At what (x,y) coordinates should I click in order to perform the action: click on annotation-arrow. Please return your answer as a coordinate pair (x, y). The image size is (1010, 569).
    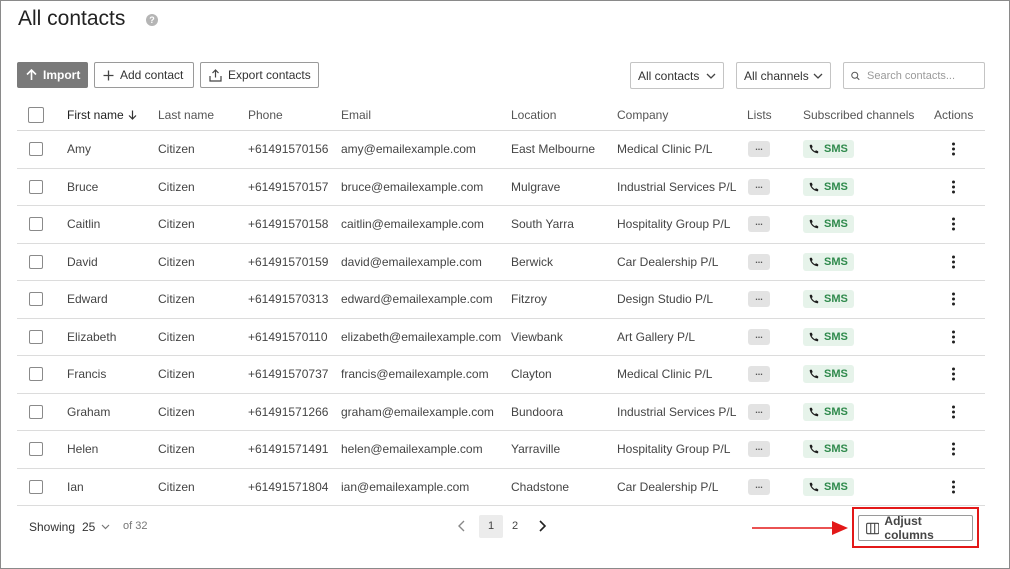
    Looking at the image, I should click on (800, 528).